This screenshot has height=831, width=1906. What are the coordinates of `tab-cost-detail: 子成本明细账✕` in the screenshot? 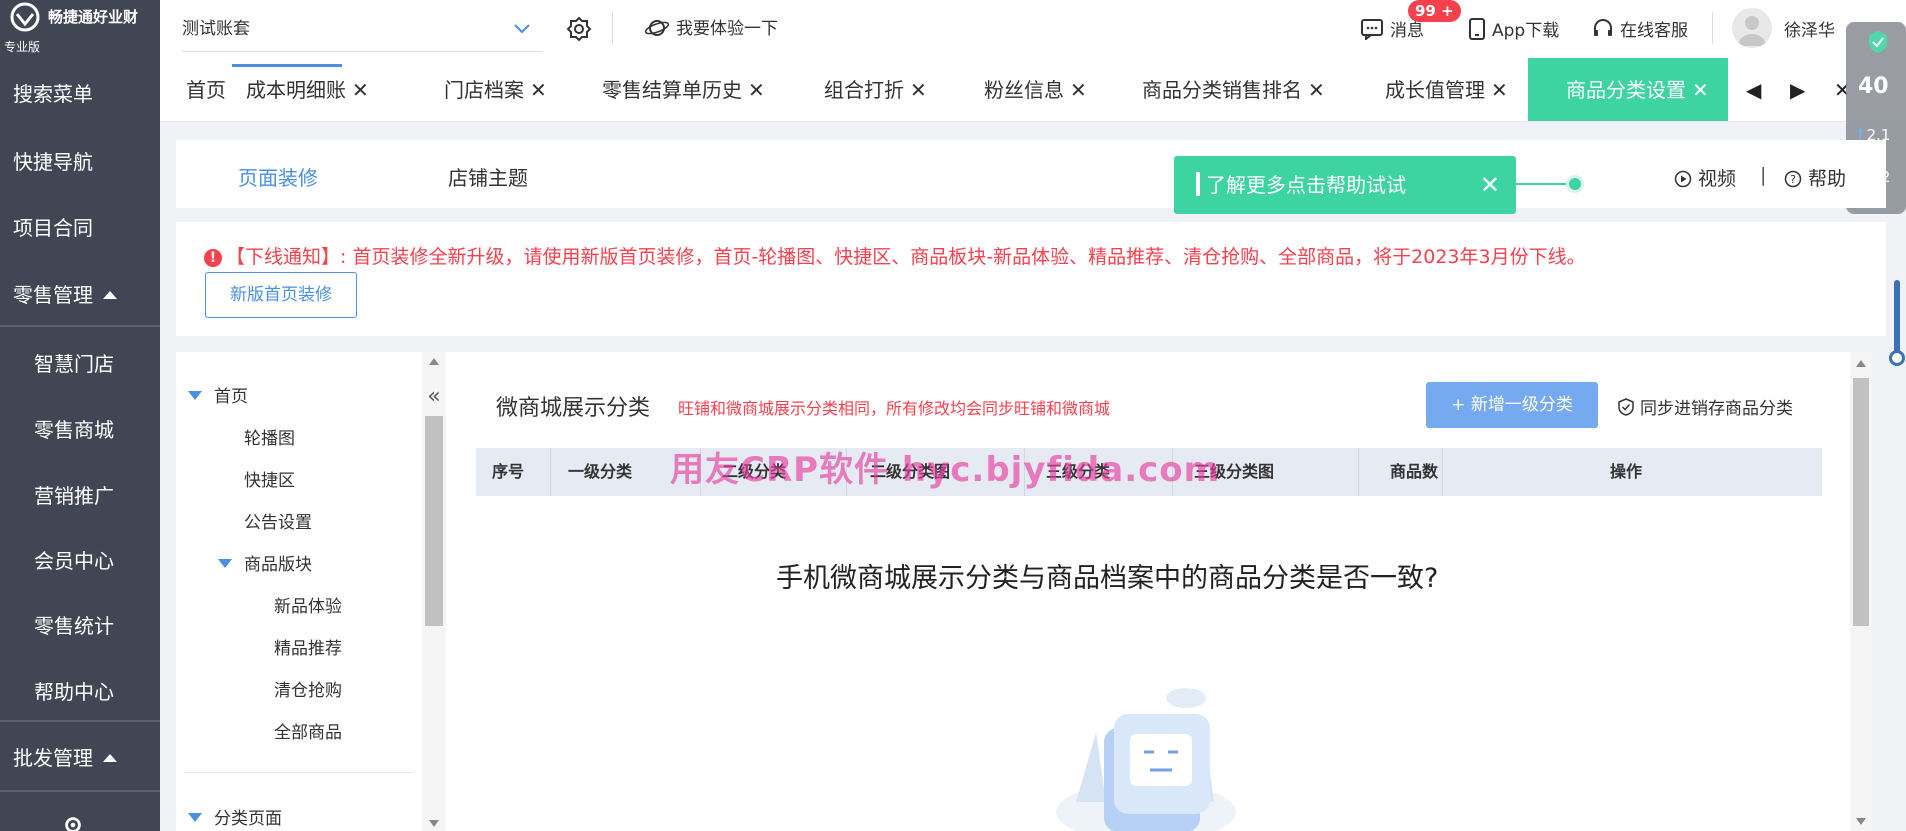 It's located at (326, 89).